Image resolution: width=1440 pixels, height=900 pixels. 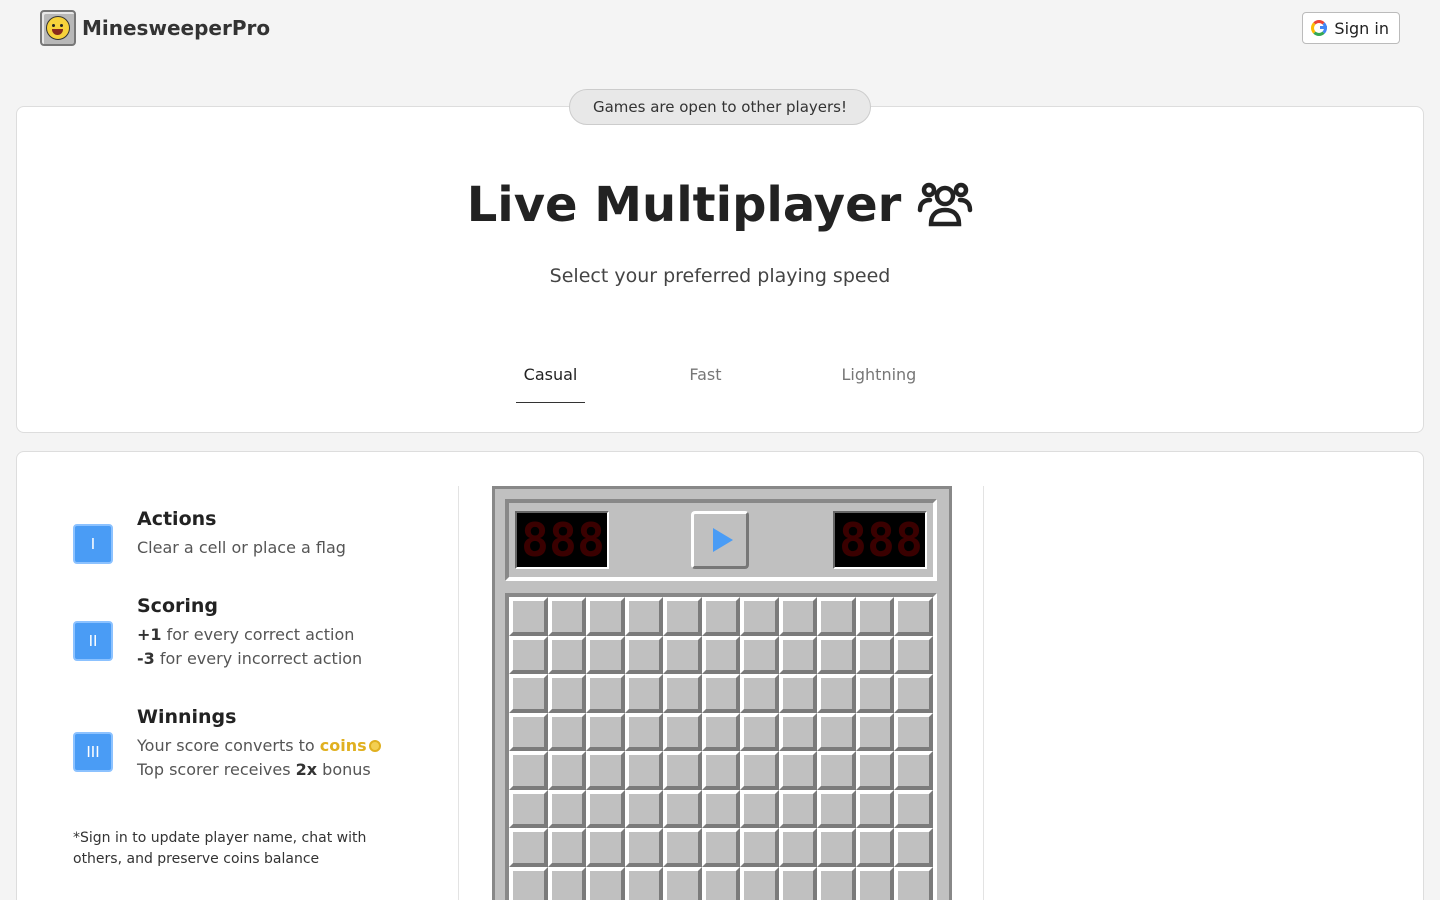 I want to click on tab-lightning: Lightning, so click(x=879, y=384).